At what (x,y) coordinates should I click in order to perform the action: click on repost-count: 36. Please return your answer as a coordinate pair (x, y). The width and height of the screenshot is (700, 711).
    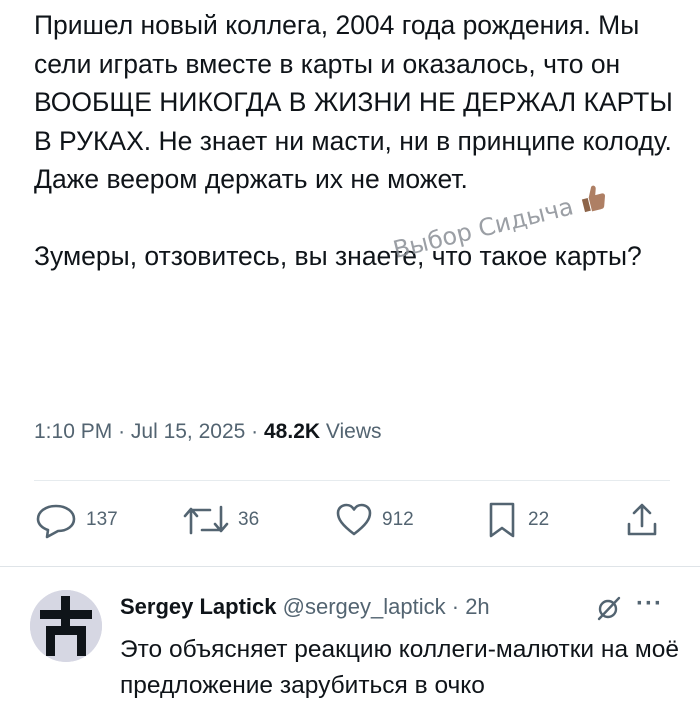
    Looking at the image, I should click on (249, 519).